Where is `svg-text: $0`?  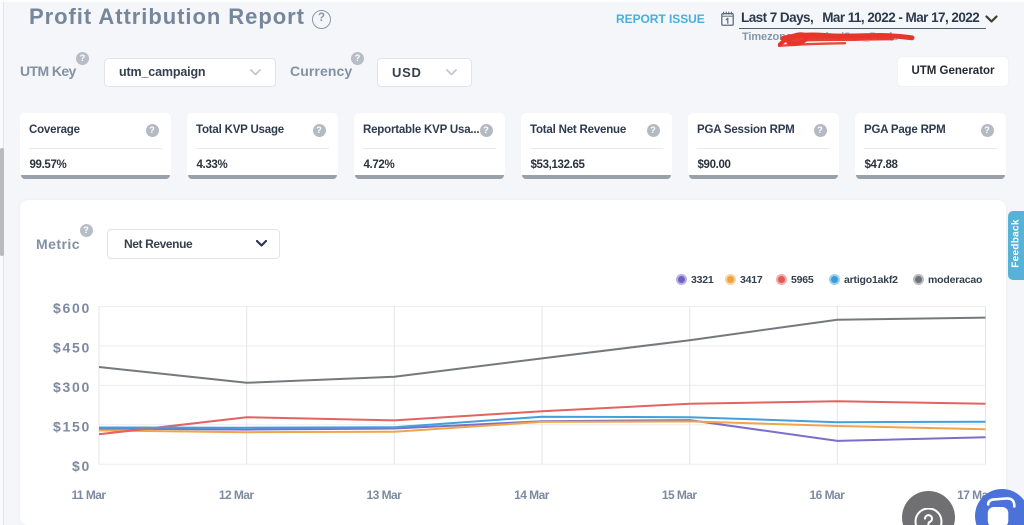 svg-text: $0 is located at coordinates (81, 466).